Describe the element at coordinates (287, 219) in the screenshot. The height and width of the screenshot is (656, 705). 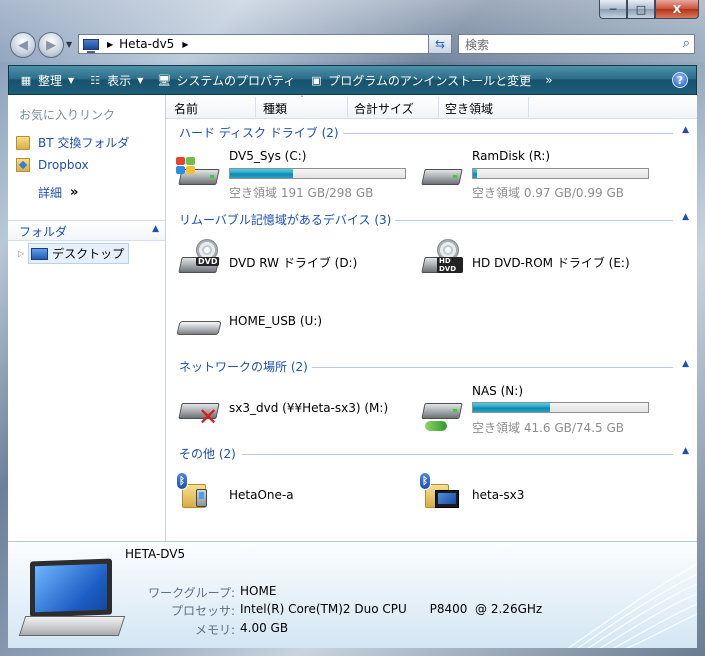
I see `group-title: リムーバブル記憶域があるデバイス (3)` at that location.